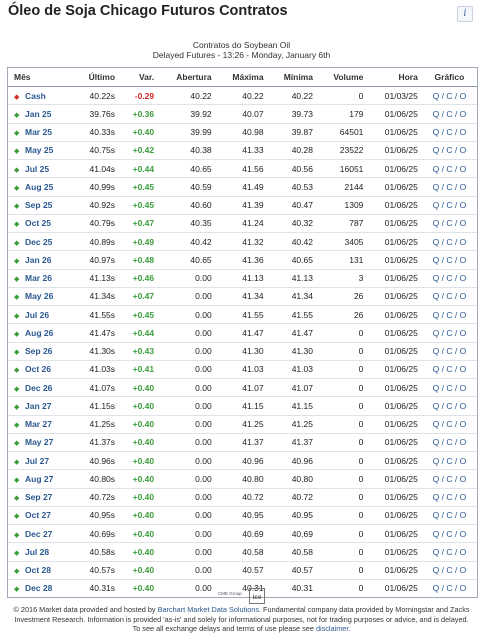 This screenshot has width=483, height=640. Describe the element at coordinates (394, 497) in the screenshot. I see `time-cell: 01/06/25` at that location.